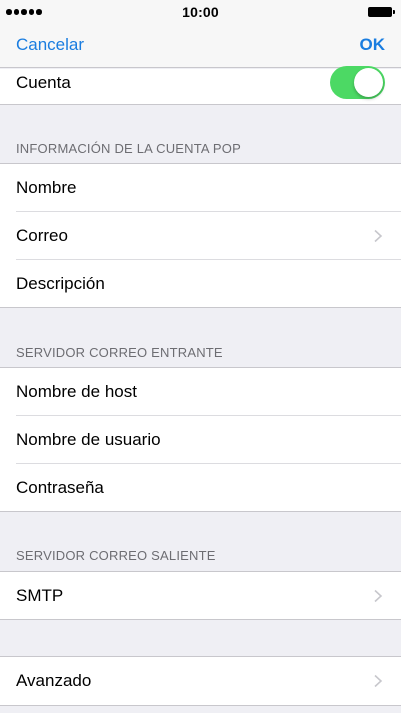  I want to click on row-hostname: Nombre de host, so click(200, 392).